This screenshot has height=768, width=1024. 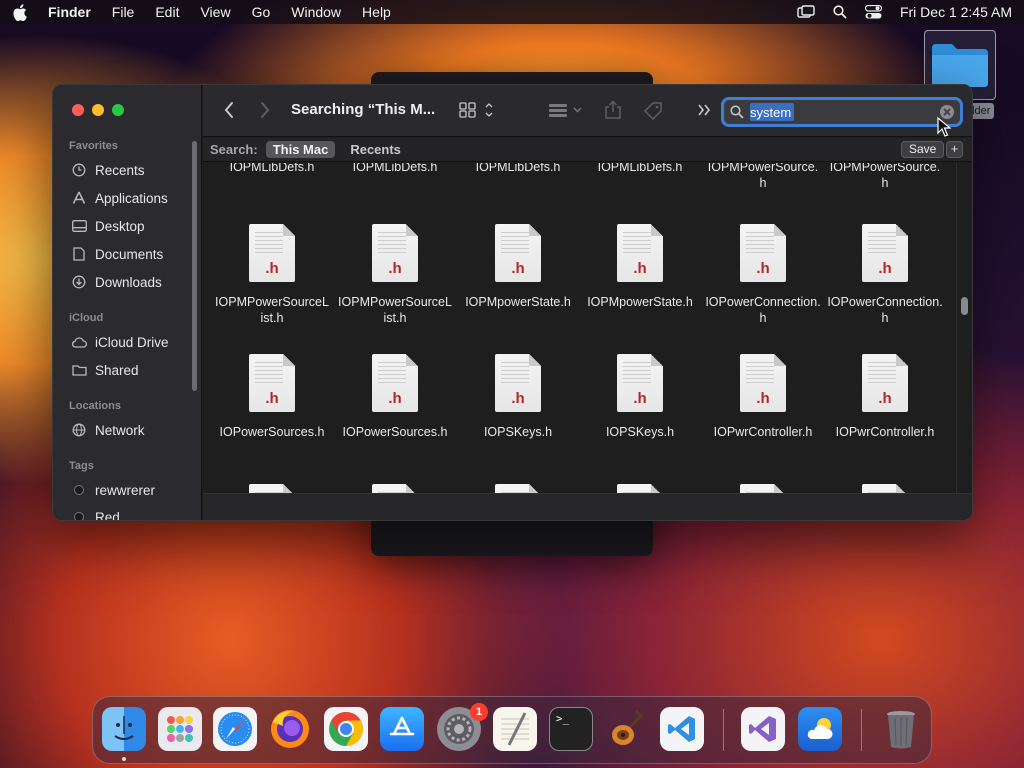 What do you see at coordinates (587, 506) in the screenshot?
I see `status-bar` at bounding box center [587, 506].